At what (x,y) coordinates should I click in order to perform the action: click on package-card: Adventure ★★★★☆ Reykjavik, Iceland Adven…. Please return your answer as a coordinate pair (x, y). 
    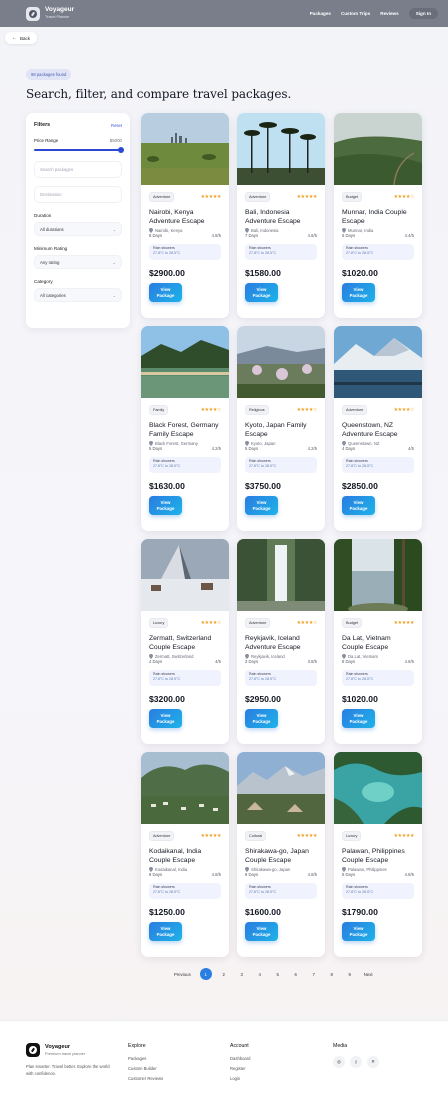
    Looking at the image, I should click on (281, 641).